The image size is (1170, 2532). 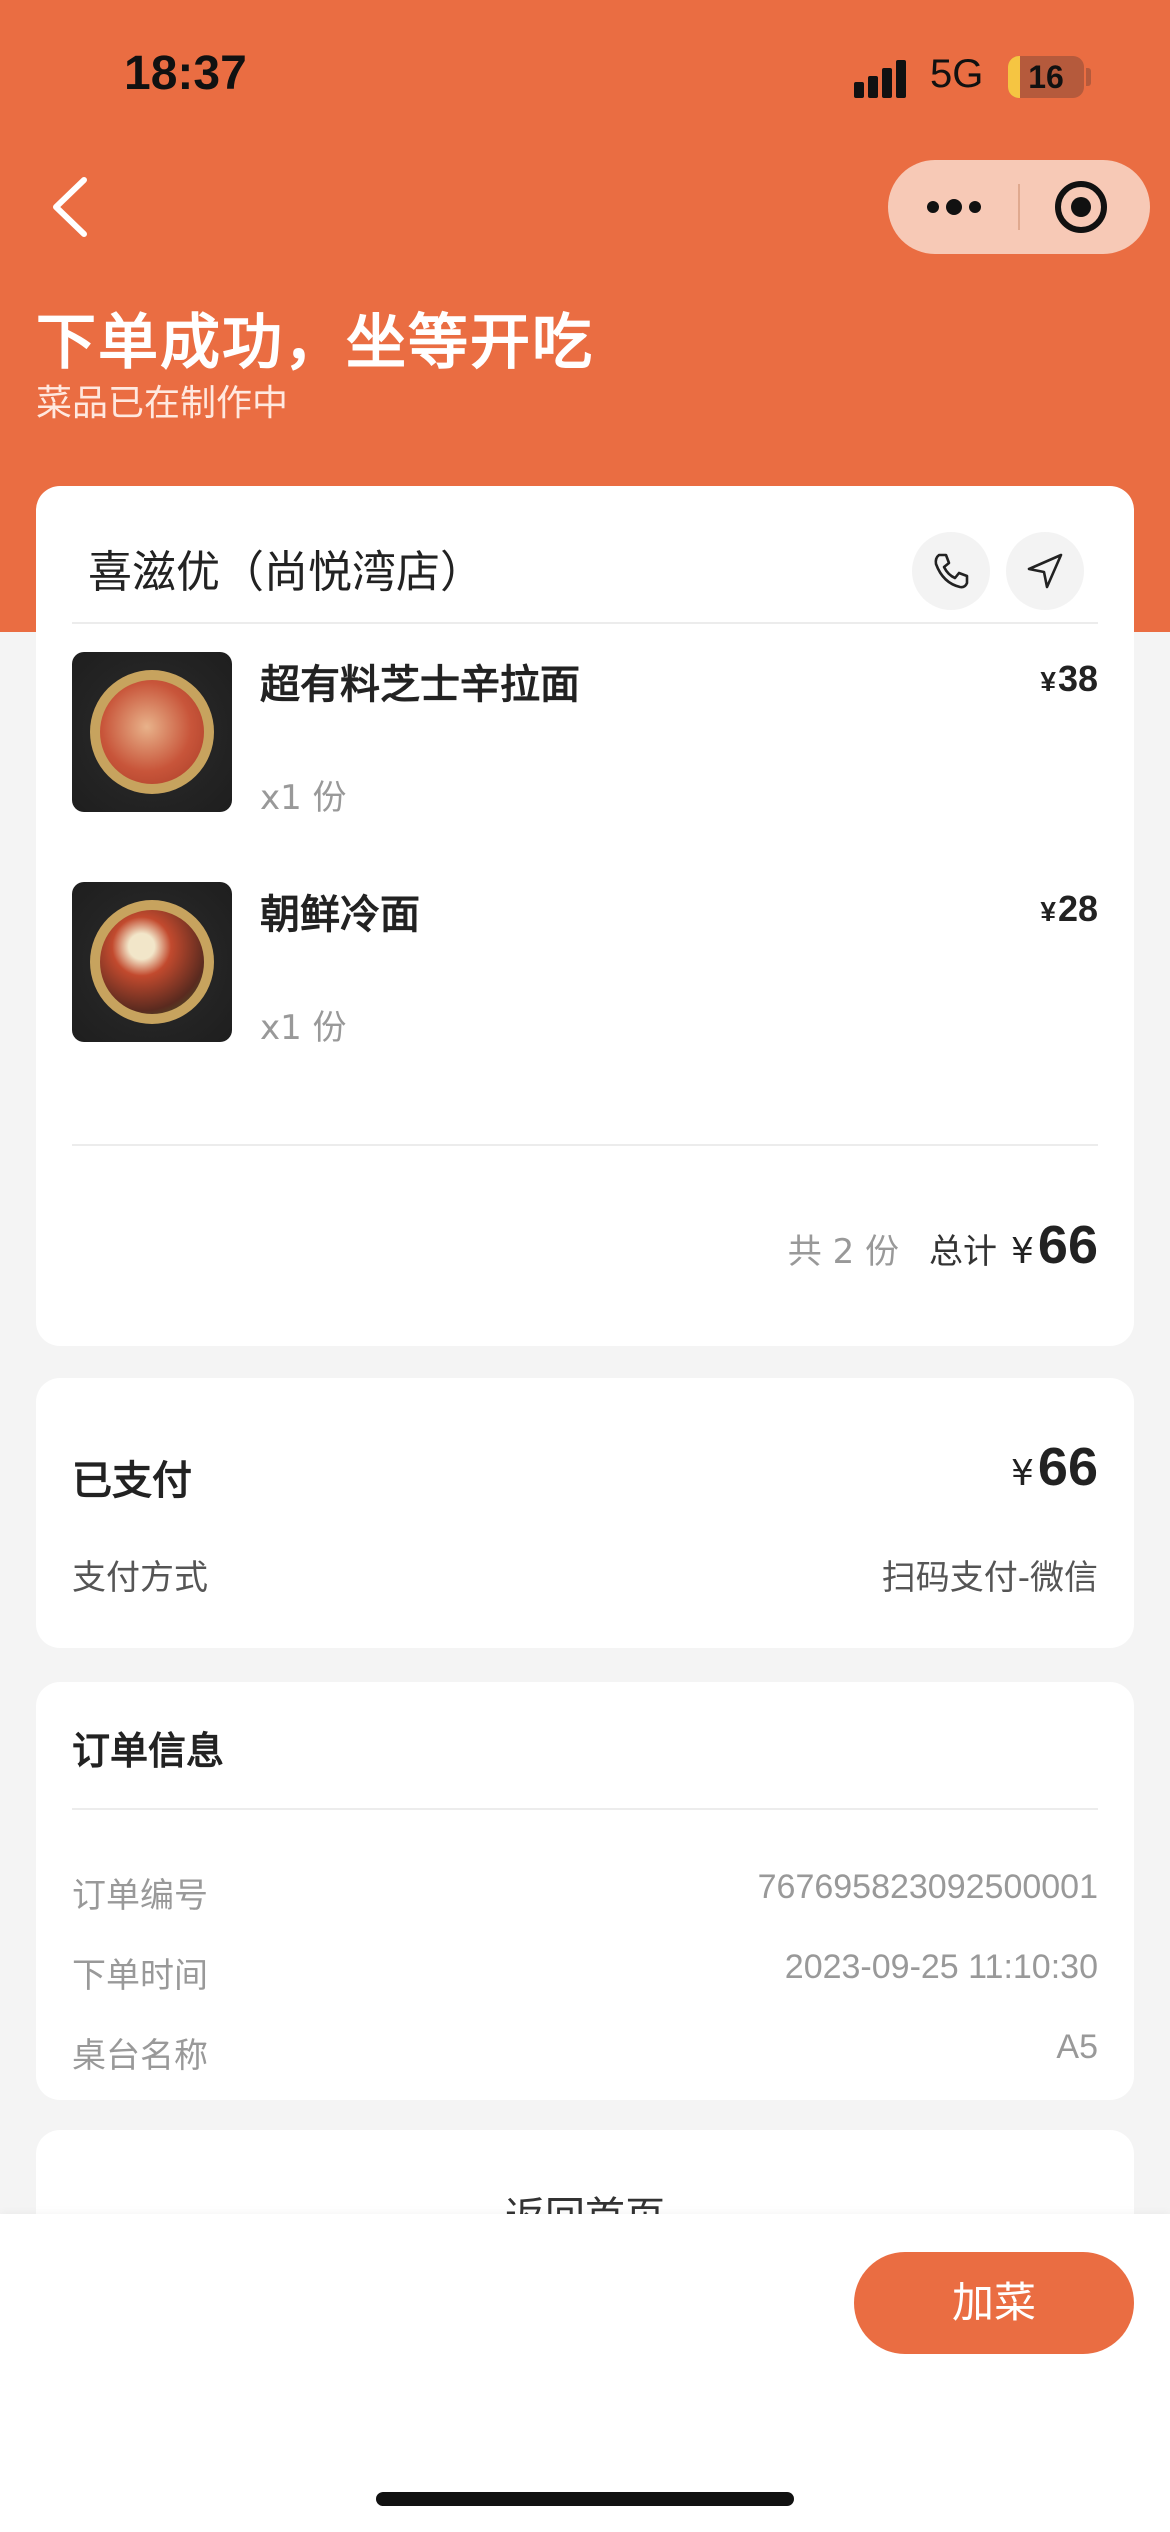 What do you see at coordinates (70, 207) in the screenshot?
I see `back-icon` at bounding box center [70, 207].